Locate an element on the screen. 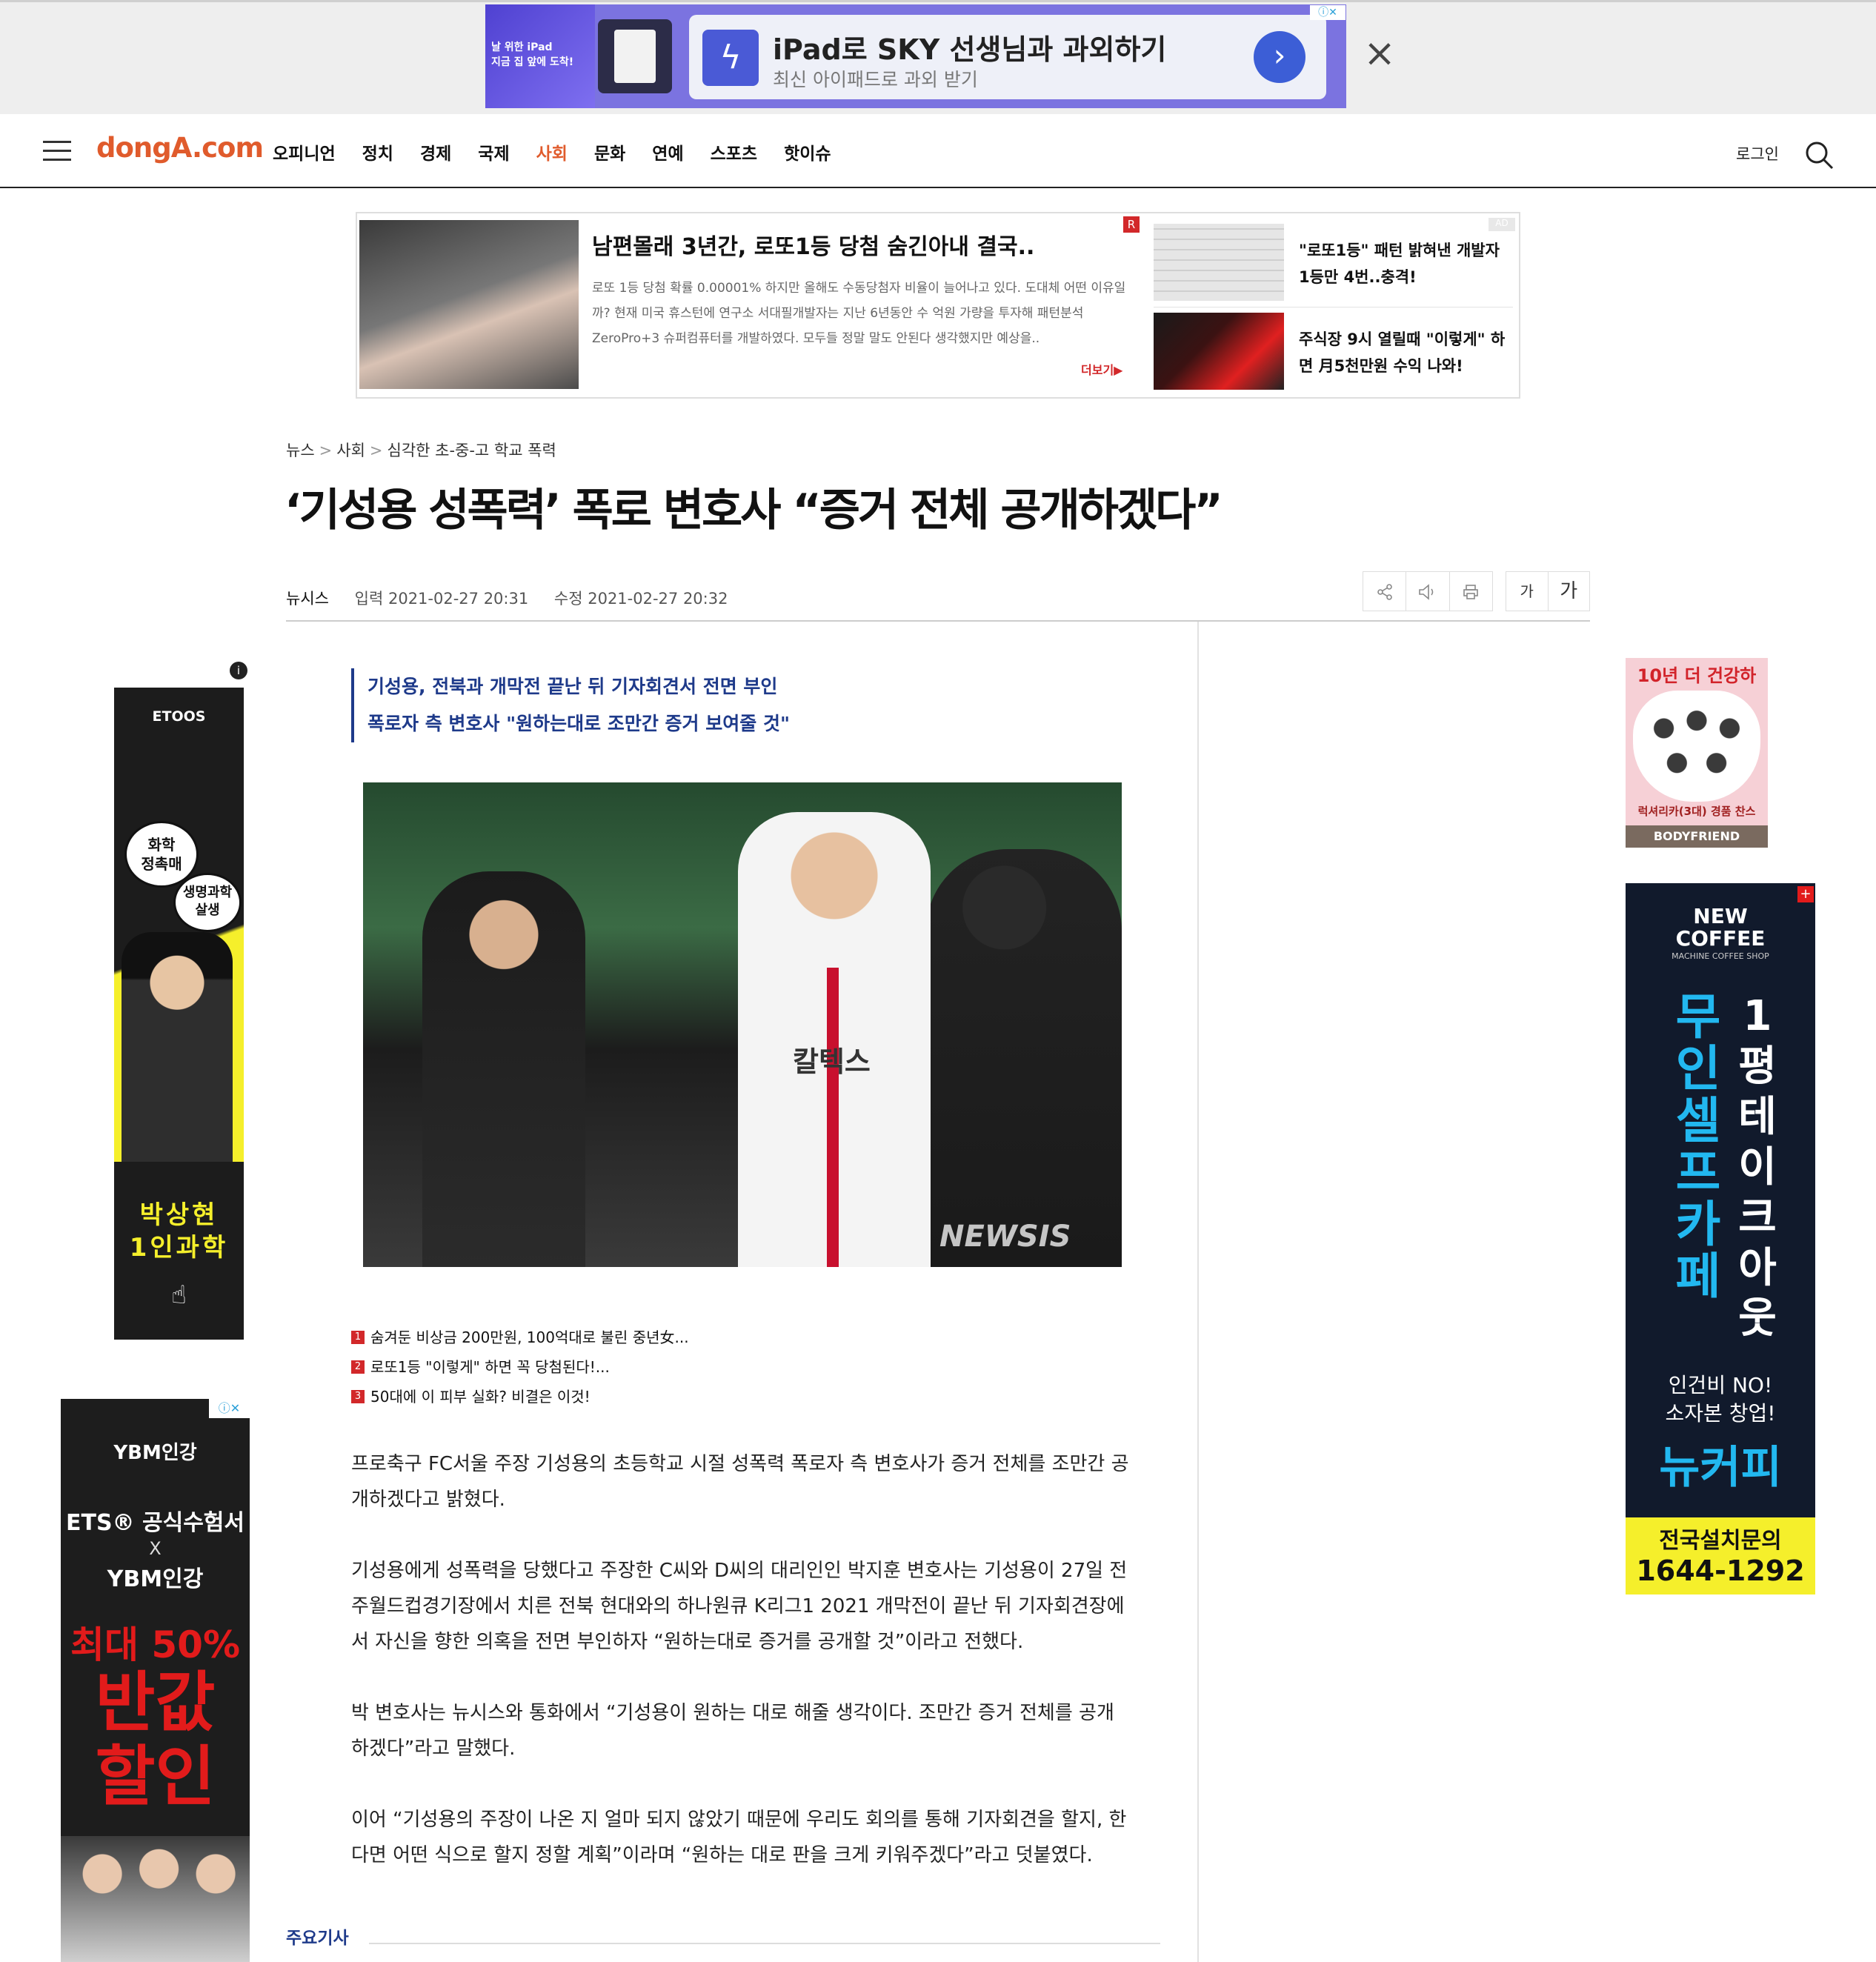  search-icon is located at coordinates (1819, 154).